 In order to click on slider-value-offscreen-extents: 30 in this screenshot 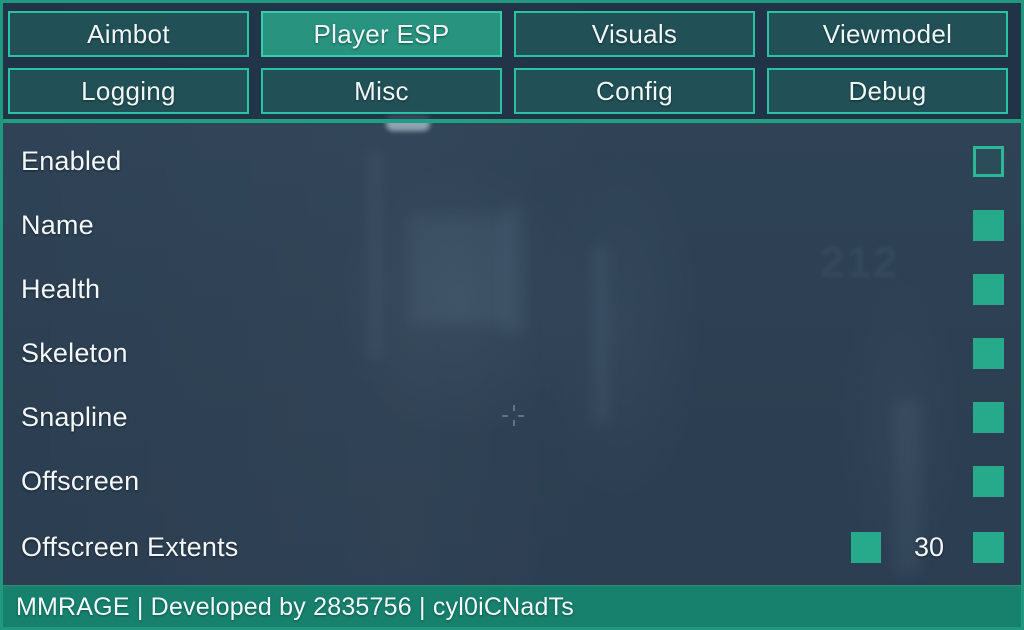, I will do `click(929, 546)`.